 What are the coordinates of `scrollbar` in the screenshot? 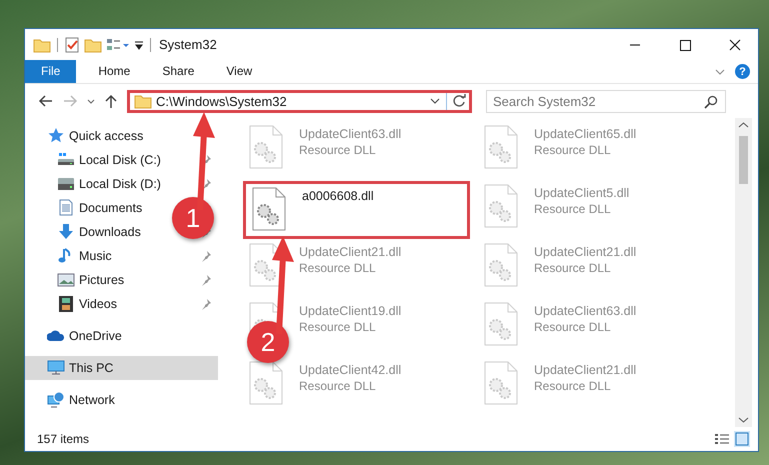 It's located at (743, 272).